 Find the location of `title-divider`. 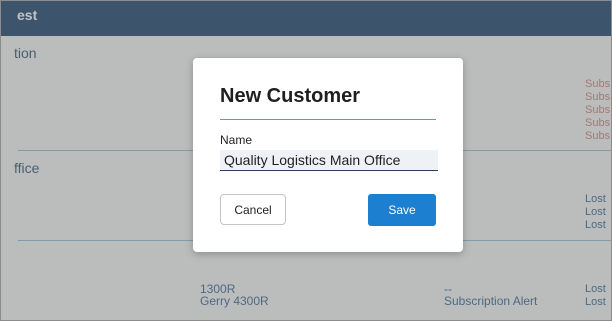

title-divider is located at coordinates (328, 119).